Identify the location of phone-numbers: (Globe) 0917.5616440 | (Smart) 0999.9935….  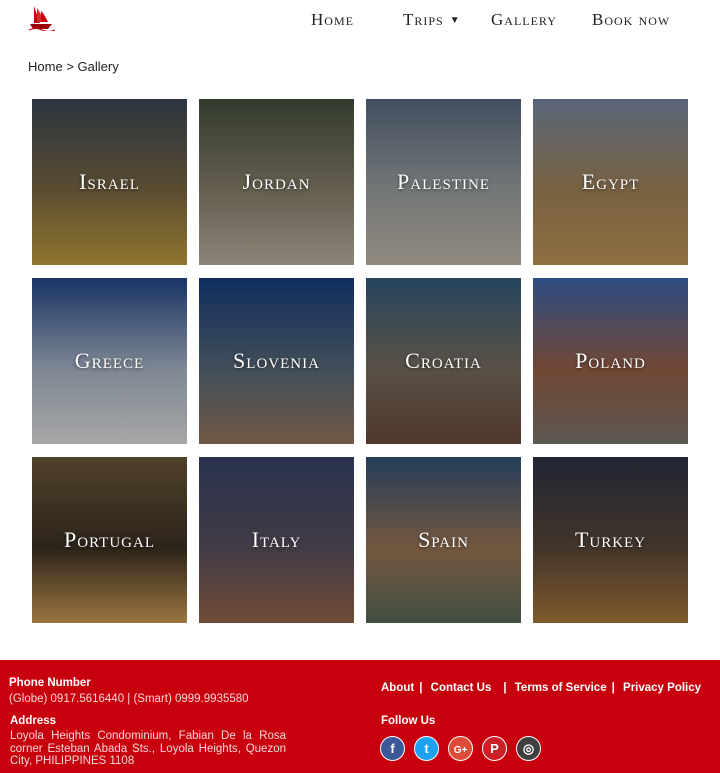
(129, 699).